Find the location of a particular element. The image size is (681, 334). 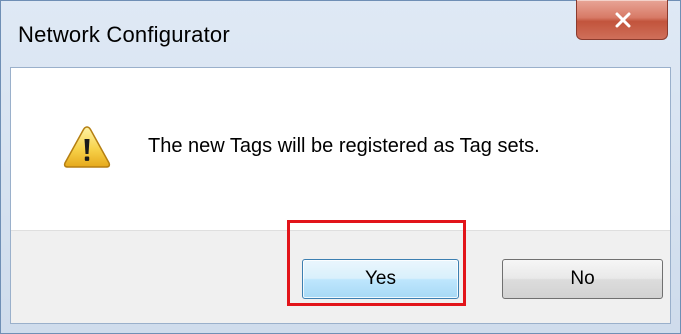

close-button is located at coordinates (622, 20).